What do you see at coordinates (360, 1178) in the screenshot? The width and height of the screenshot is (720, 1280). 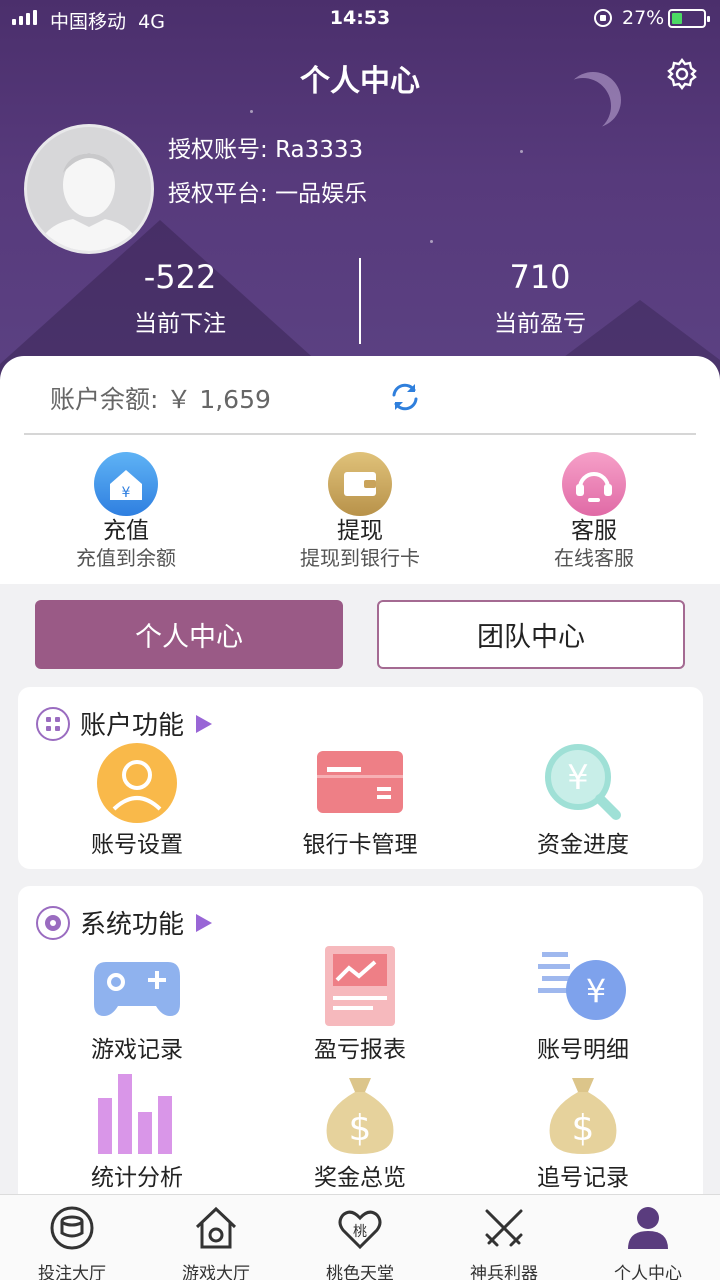 I see `bonus-overview-label: 奖金总览` at bounding box center [360, 1178].